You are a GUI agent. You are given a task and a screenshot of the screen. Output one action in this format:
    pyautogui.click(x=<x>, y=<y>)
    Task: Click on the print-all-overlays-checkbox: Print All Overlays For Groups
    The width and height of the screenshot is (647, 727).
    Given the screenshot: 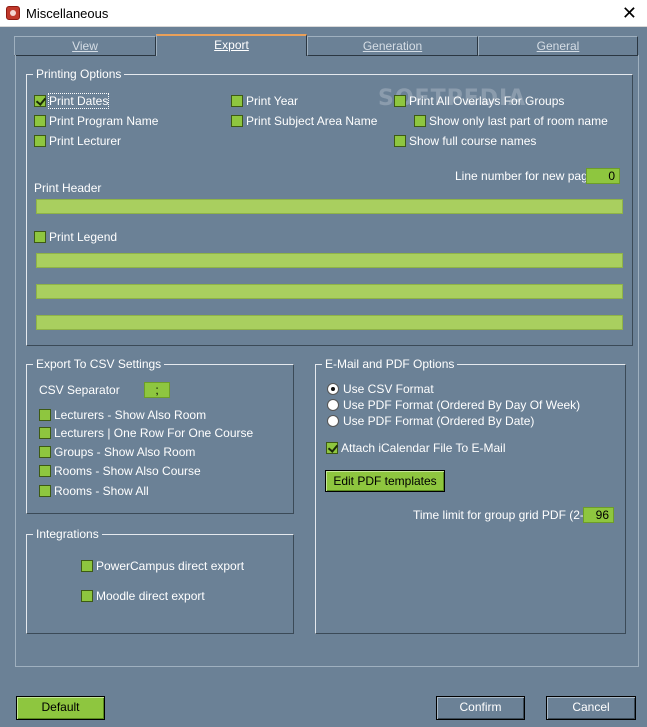 What is the action you would take?
    pyautogui.click(x=479, y=102)
    